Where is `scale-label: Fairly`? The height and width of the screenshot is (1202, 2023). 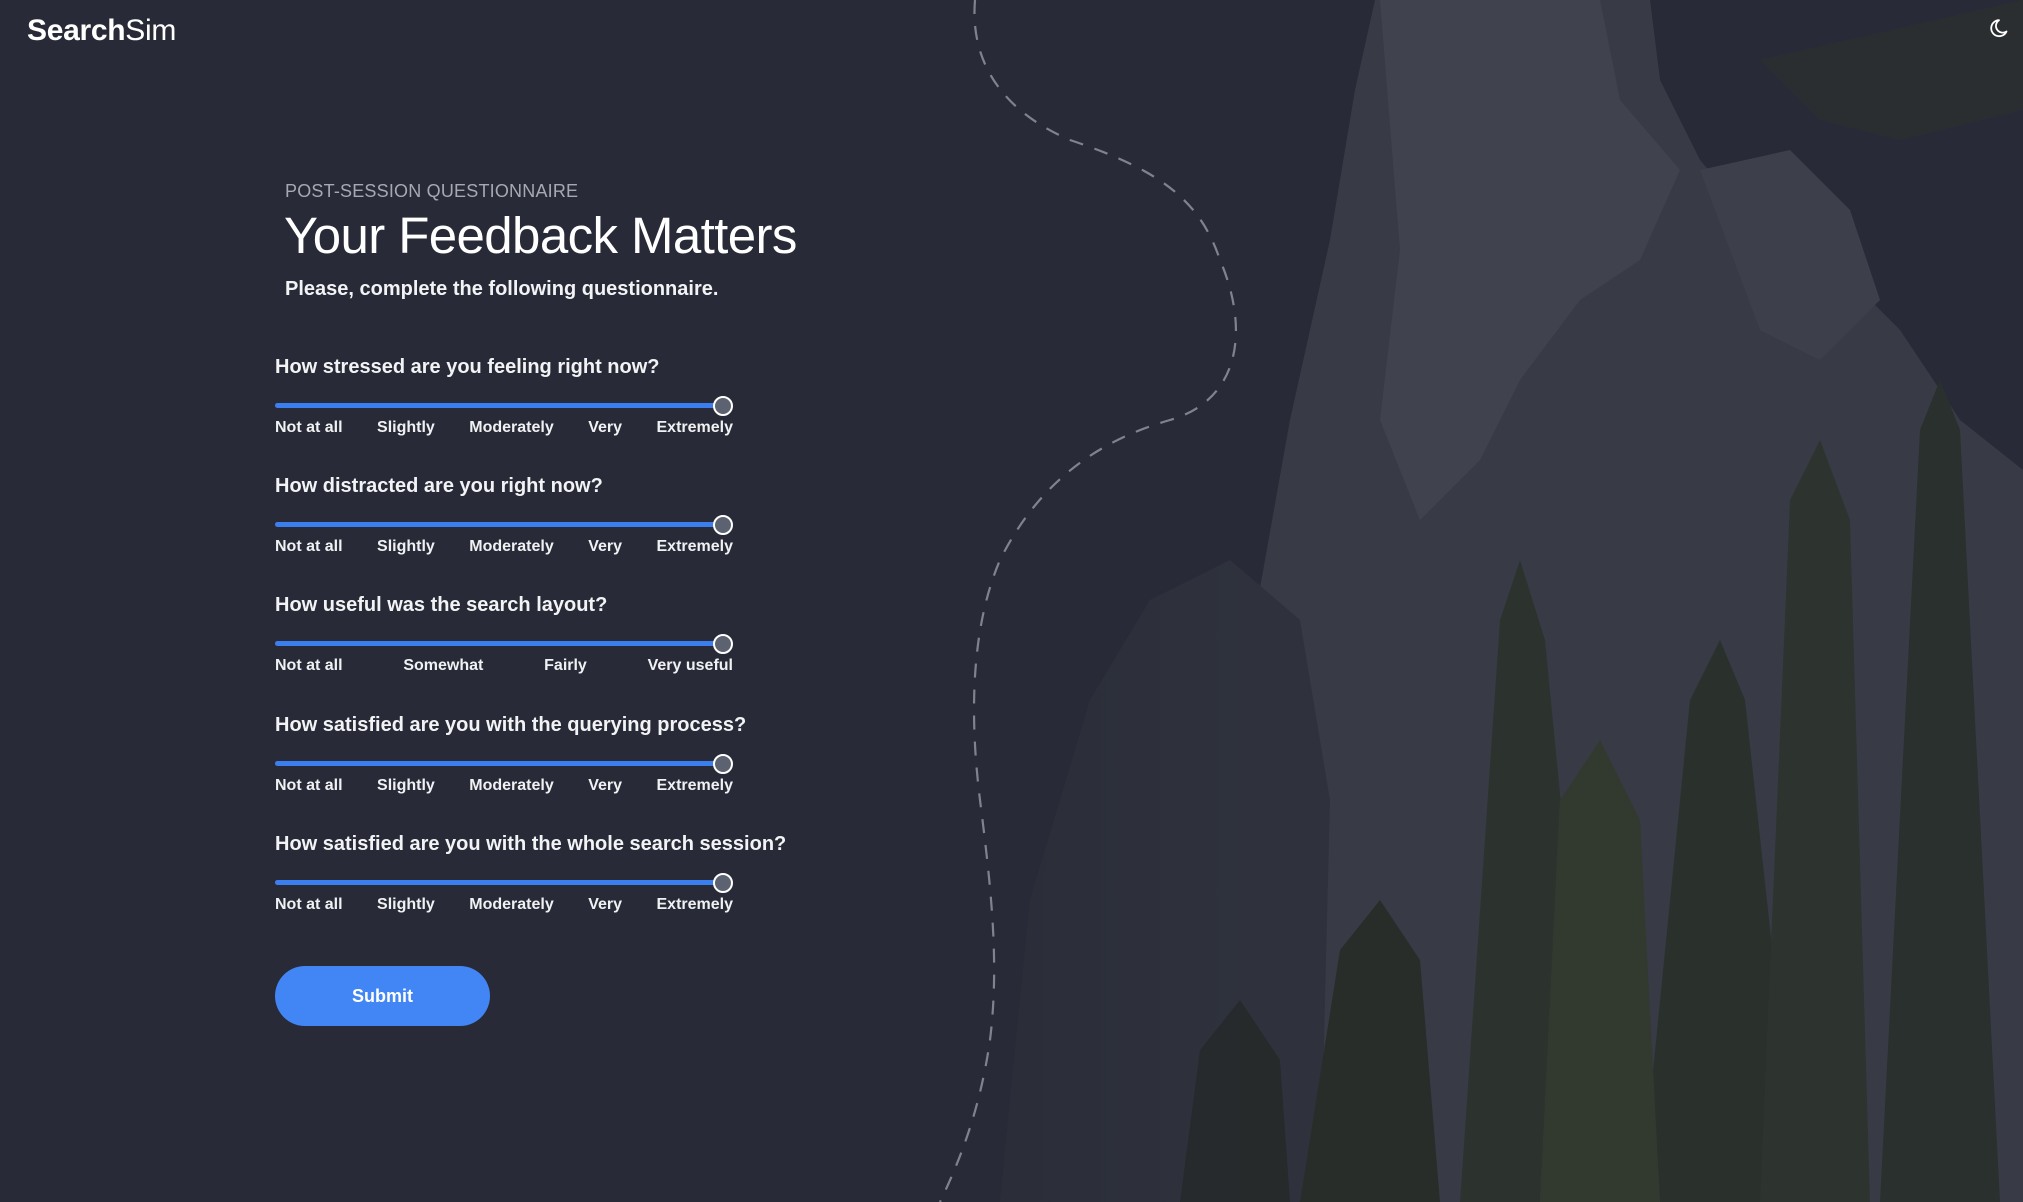
scale-label: Fairly is located at coordinates (565, 665).